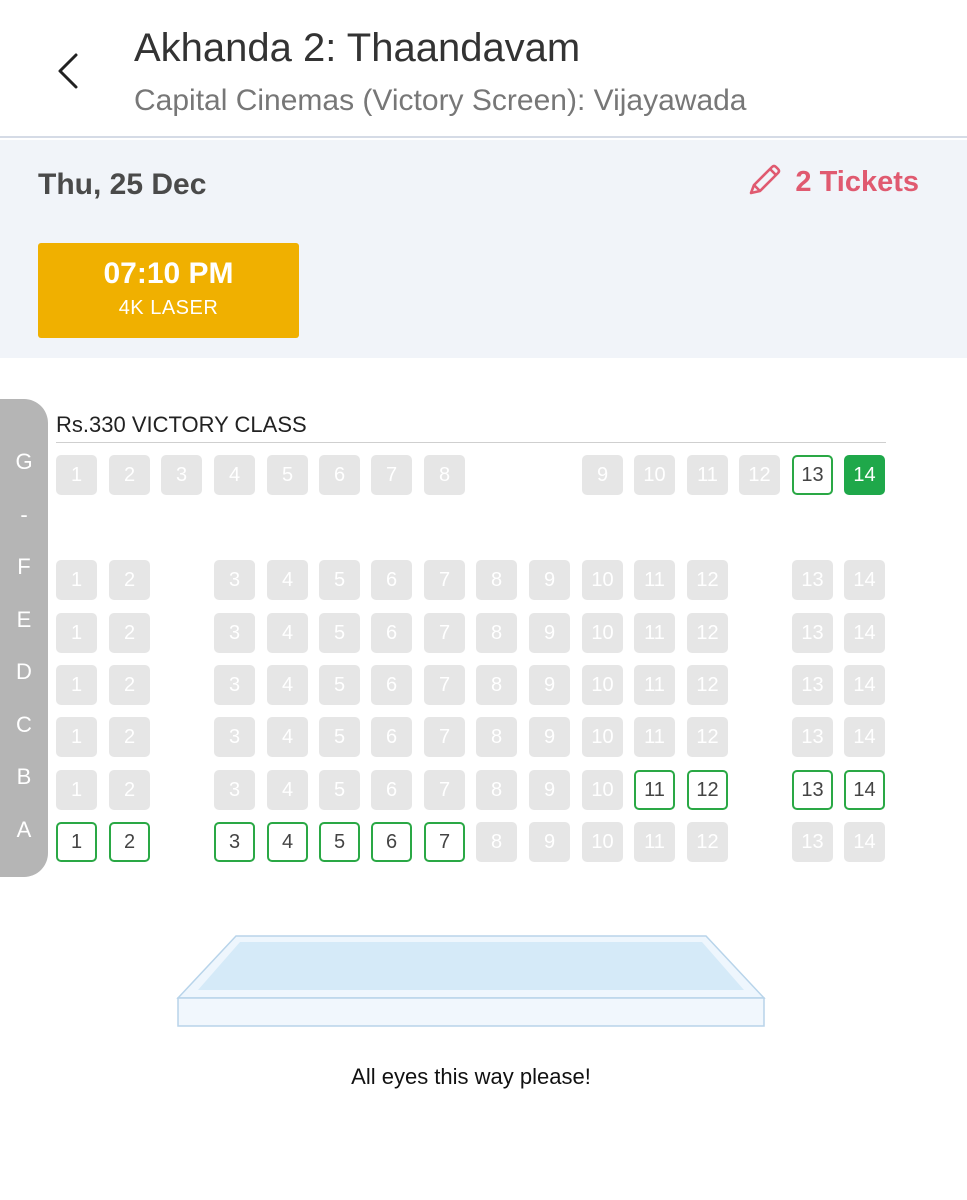  Describe the element at coordinates (234, 633) in the screenshot. I see `seat-e-3: 3` at that location.